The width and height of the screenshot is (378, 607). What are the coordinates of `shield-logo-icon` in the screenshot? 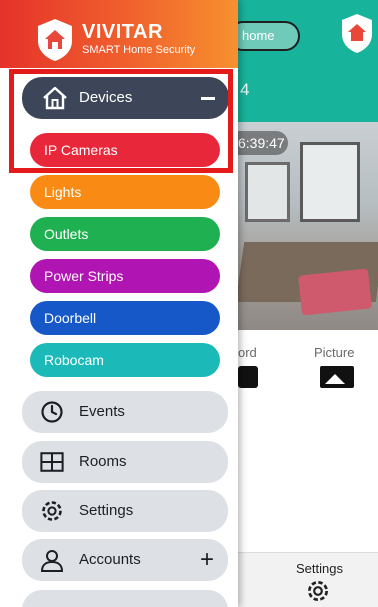 It's located at (55, 40).